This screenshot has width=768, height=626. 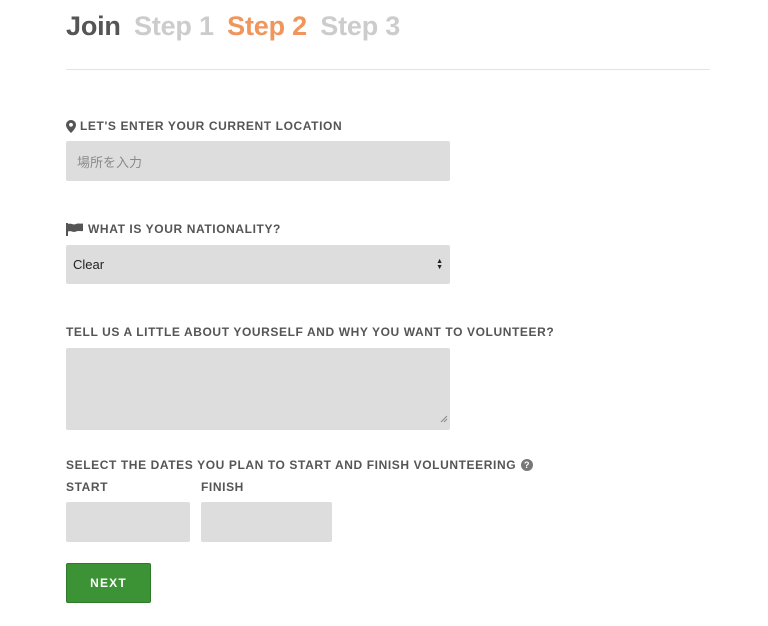 I want to click on location-label-text: LET'S ENTER YOUR CURRENT LOCATION, so click(x=211, y=126).